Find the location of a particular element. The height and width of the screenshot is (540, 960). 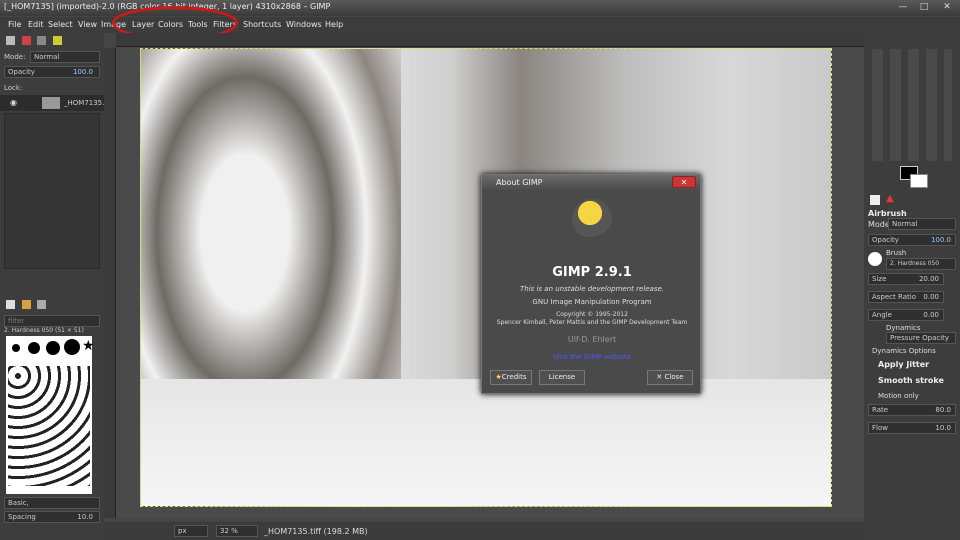

close-button: ✕ Close is located at coordinates (670, 377).